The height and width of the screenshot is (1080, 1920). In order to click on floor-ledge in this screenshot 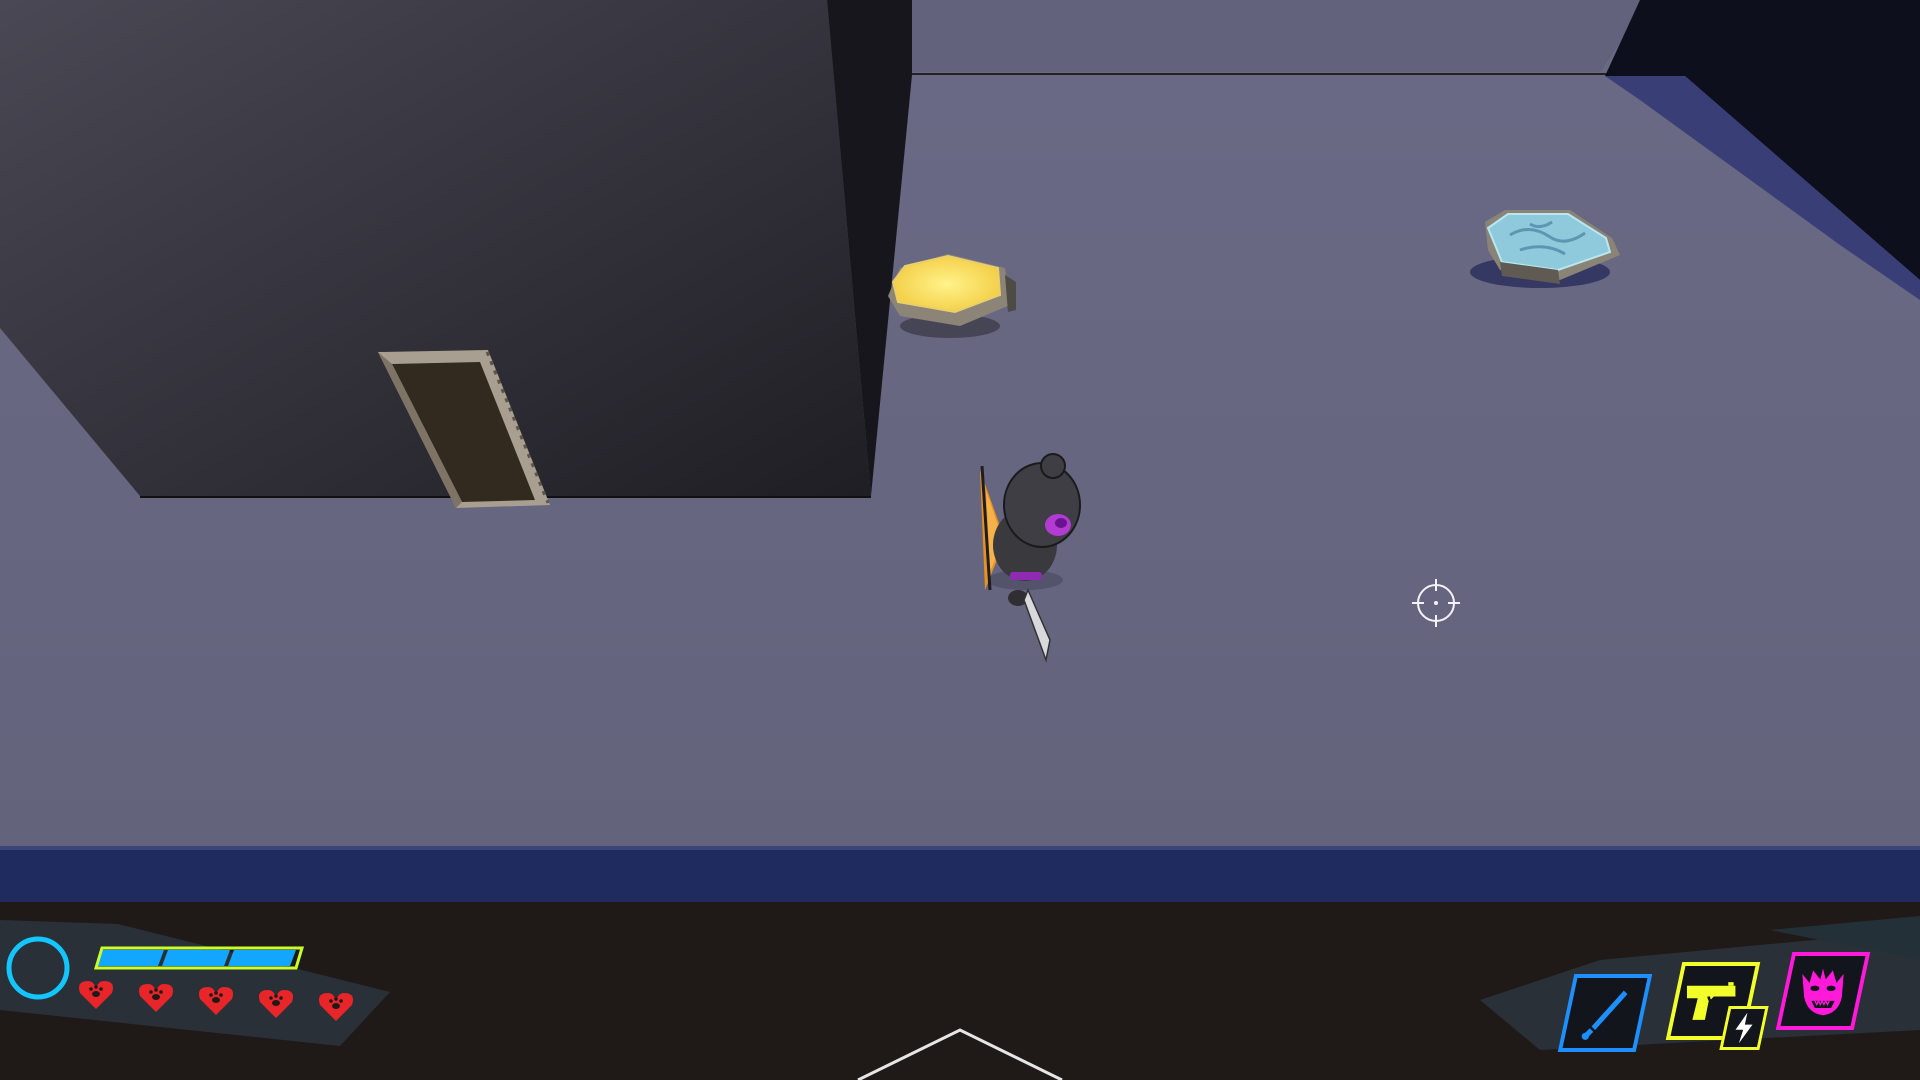, I will do `click(960, 876)`.